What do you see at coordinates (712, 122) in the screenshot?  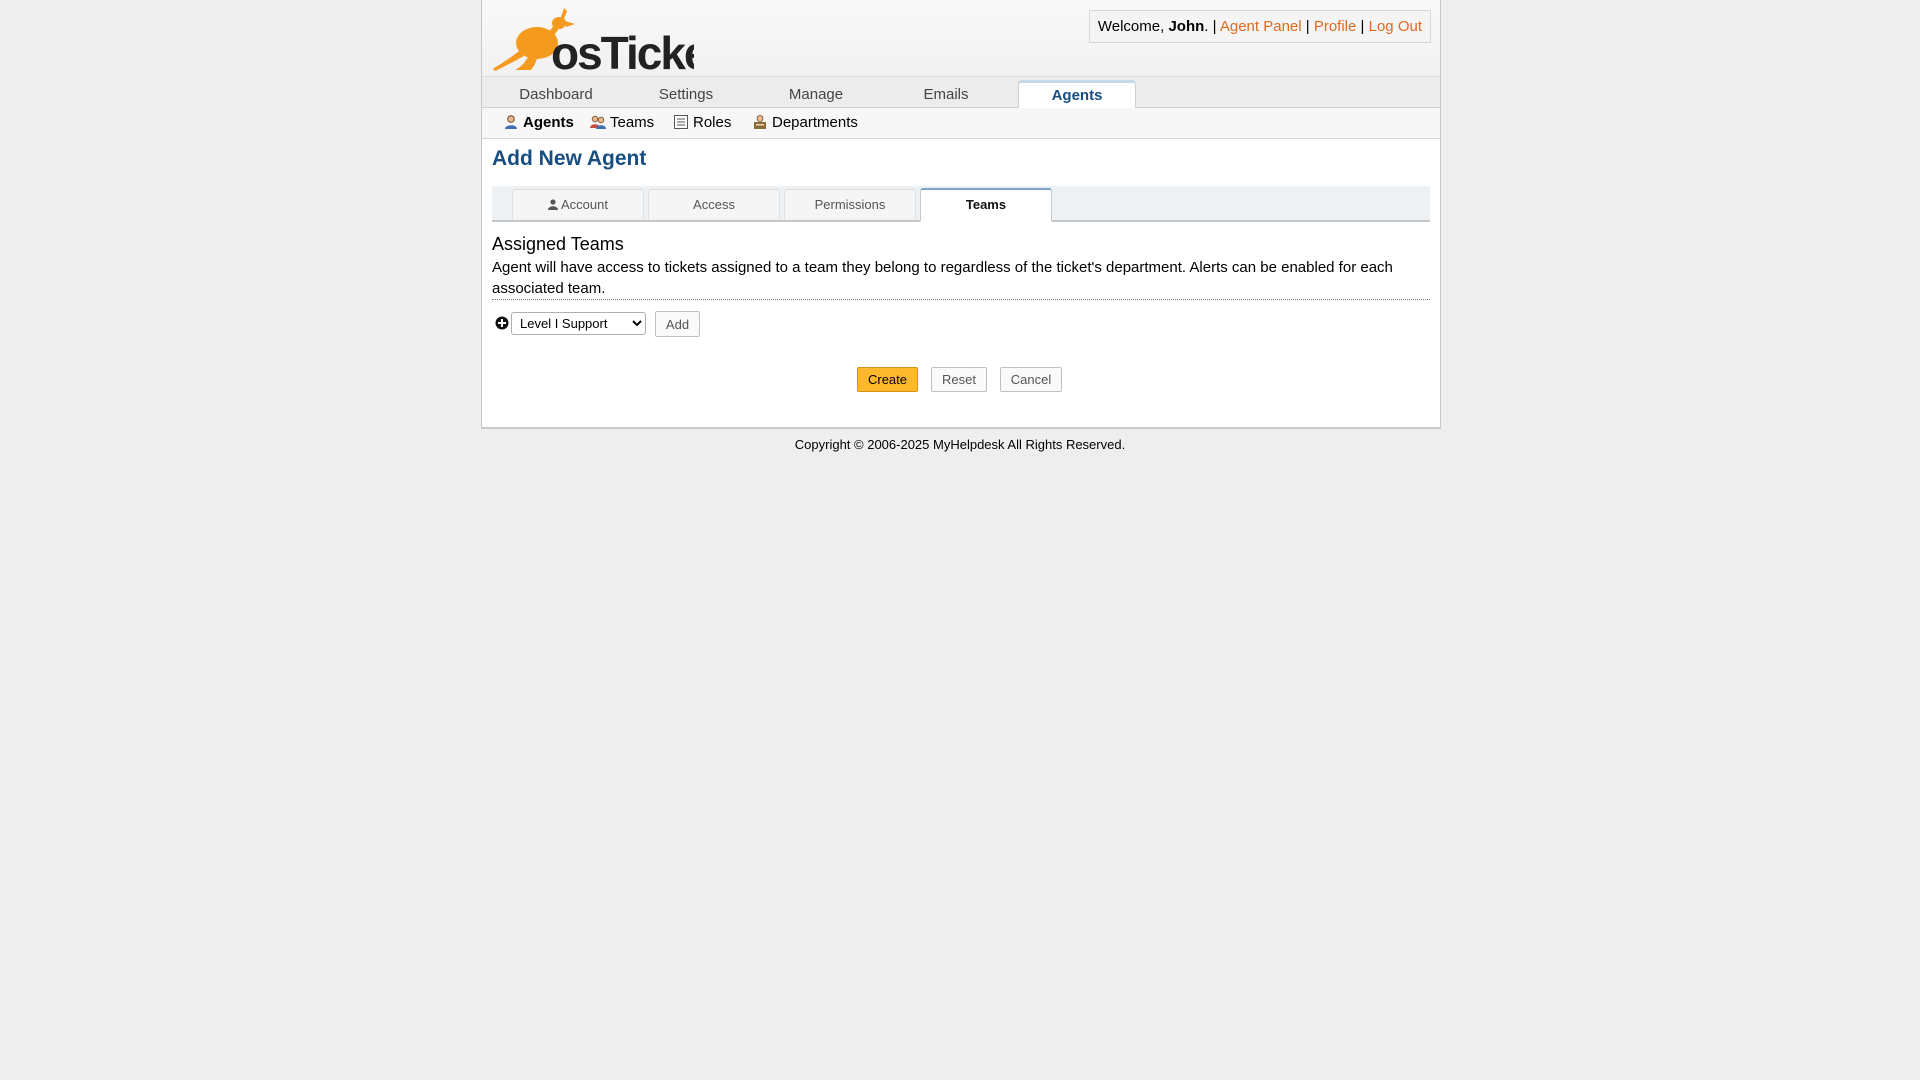 I see `subnav-label: Roles` at bounding box center [712, 122].